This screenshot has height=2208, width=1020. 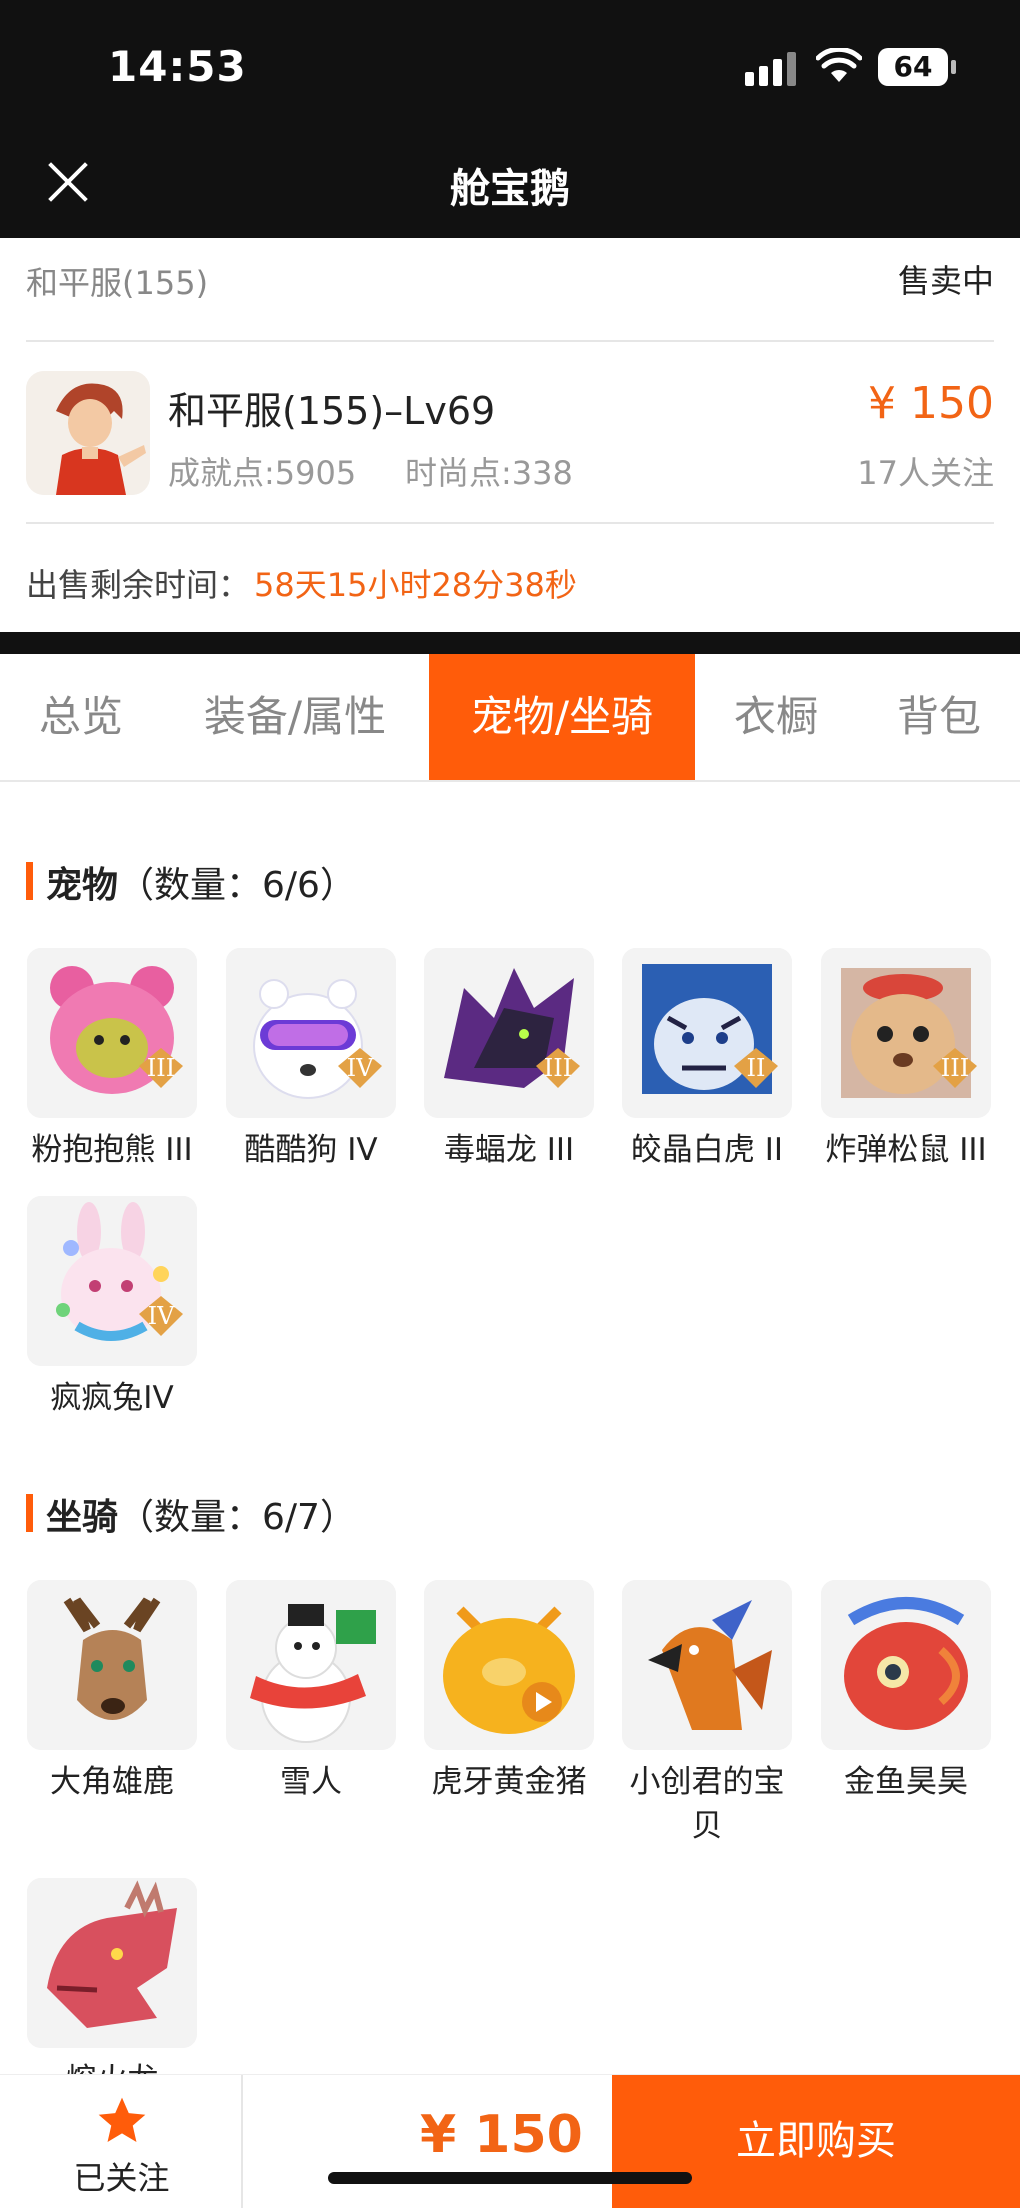 I want to click on snowman-icon, so click(x=311, y=1665).